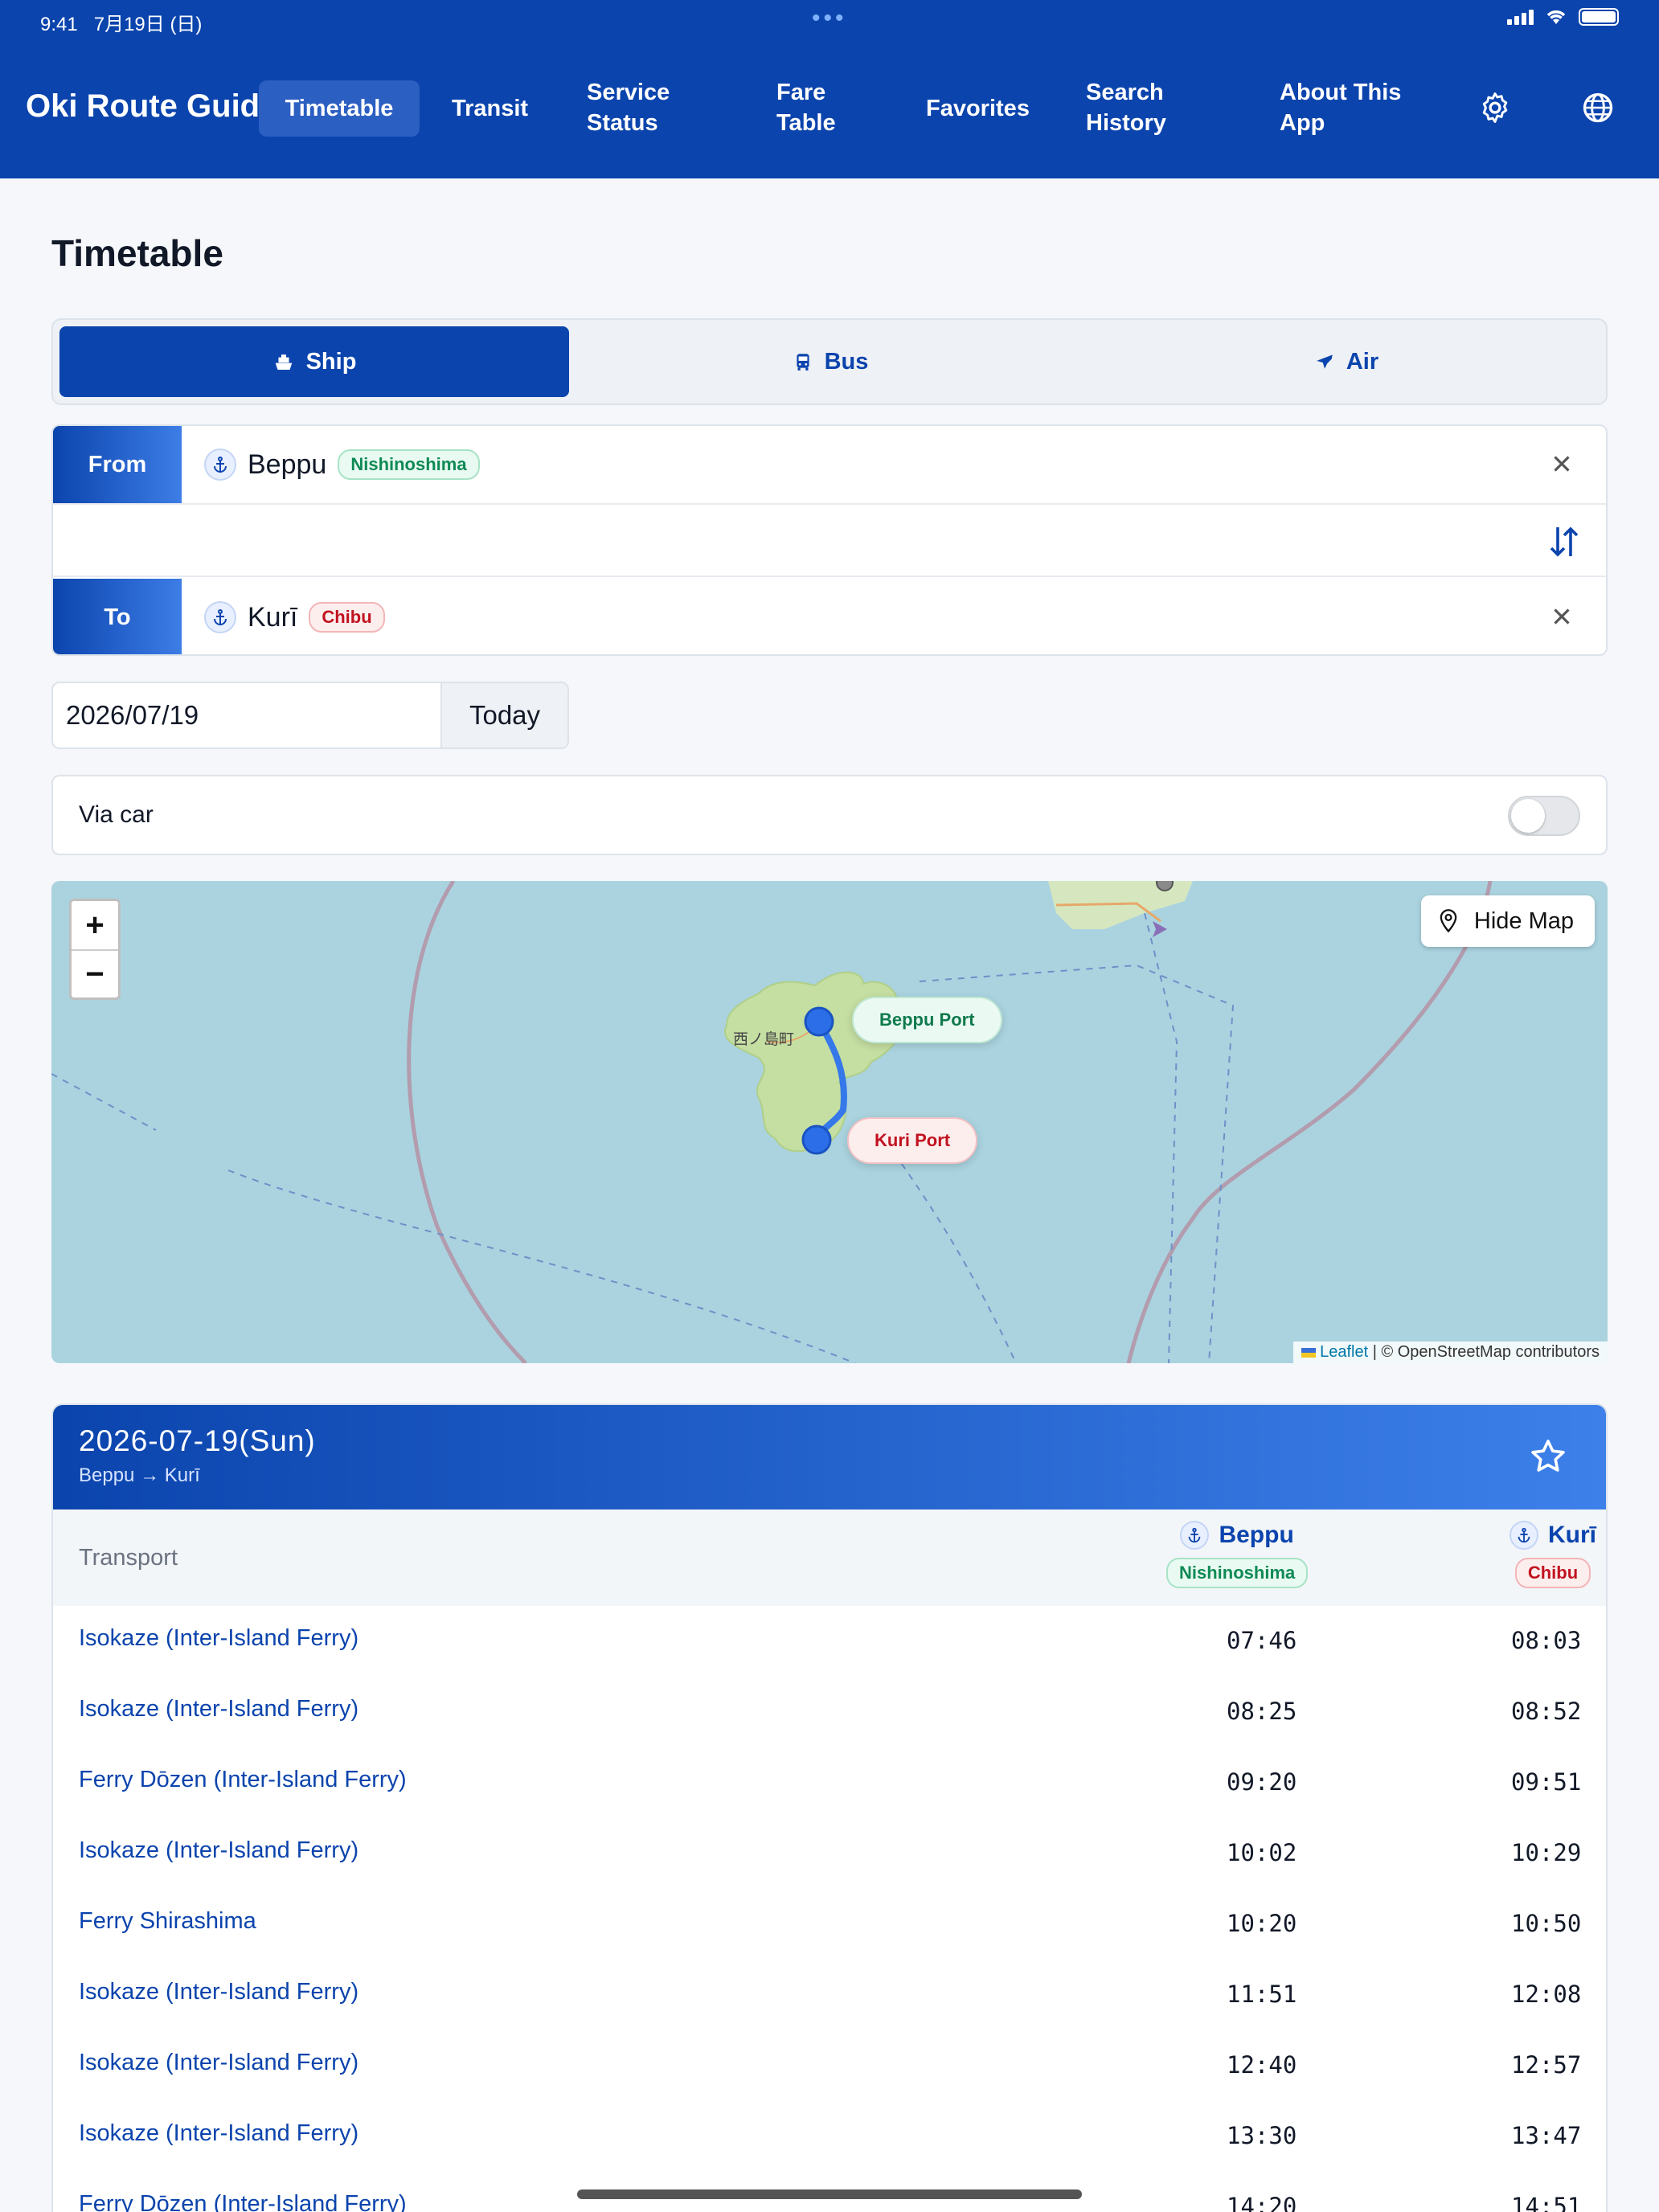 The width and height of the screenshot is (1659, 2212). What do you see at coordinates (117, 616) in the screenshot?
I see `to-label: To` at bounding box center [117, 616].